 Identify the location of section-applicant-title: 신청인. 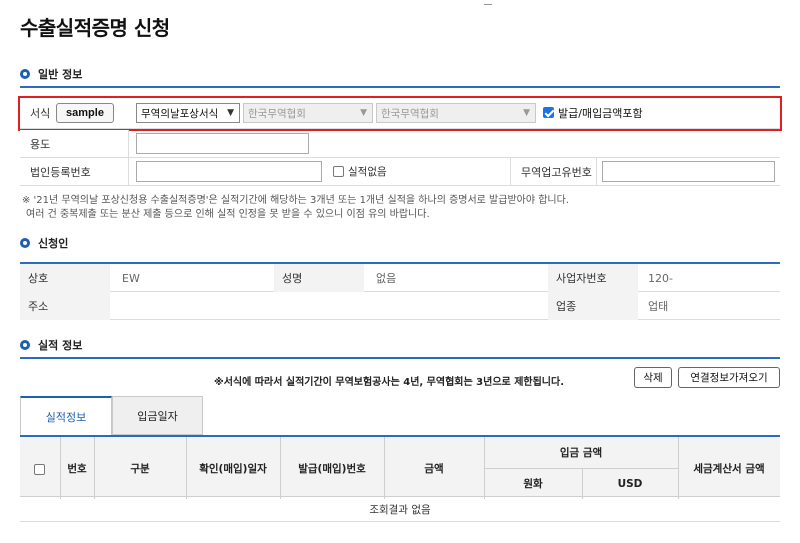
(53, 243).